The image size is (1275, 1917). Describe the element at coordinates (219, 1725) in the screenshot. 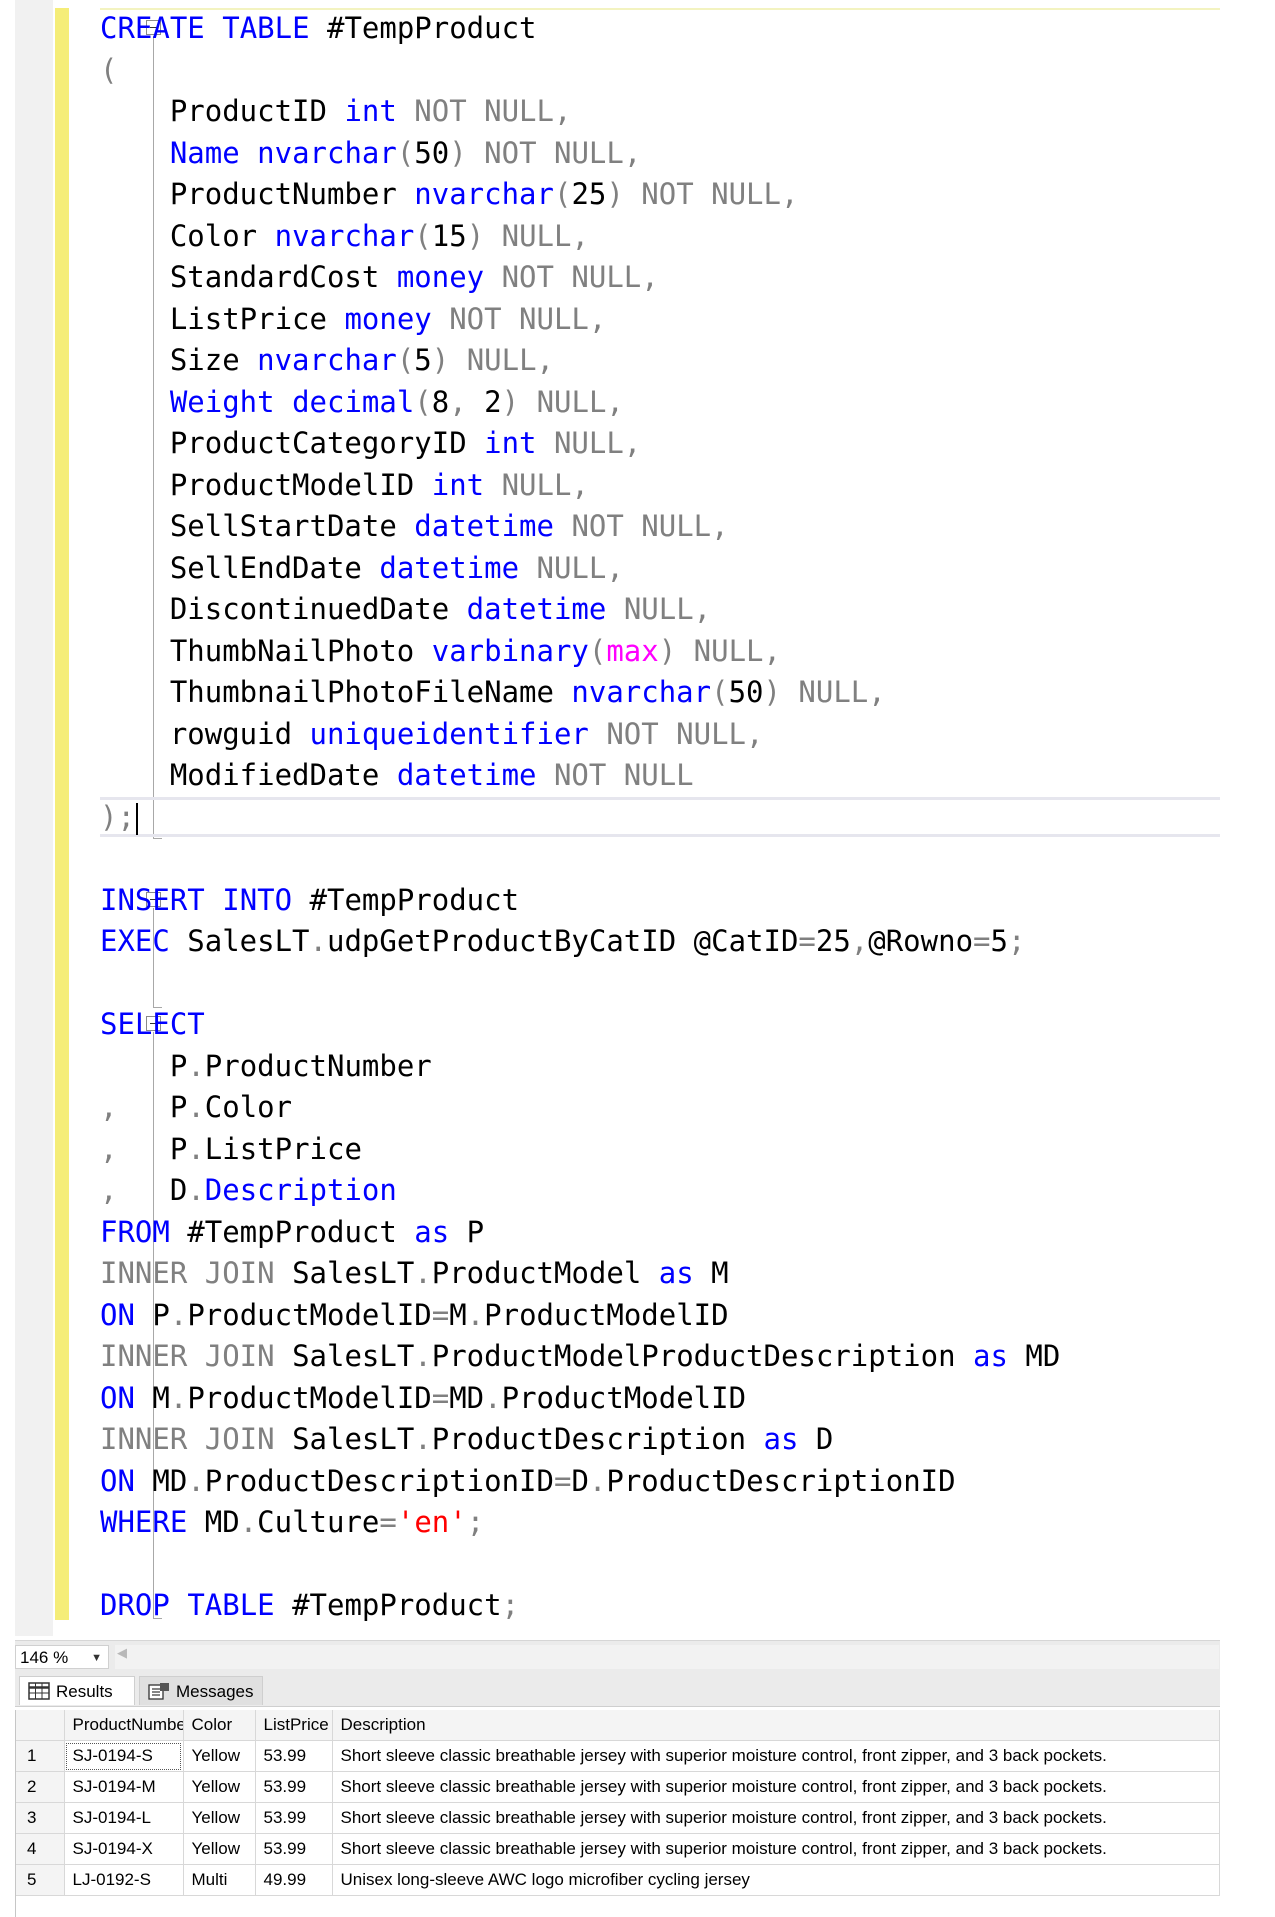

I see `column-header-color: Color` at that location.